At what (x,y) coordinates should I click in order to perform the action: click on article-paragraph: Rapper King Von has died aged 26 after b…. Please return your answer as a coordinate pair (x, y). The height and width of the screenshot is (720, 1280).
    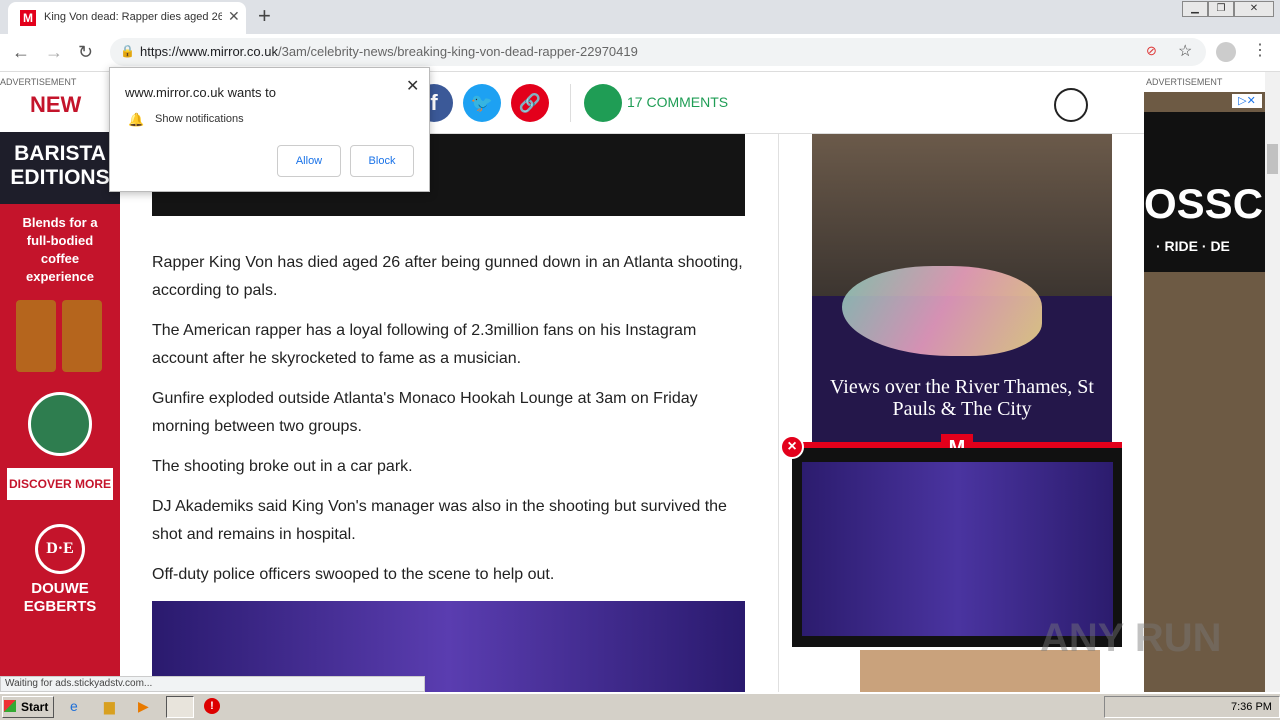
    Looking at the image, I should click on (447, 276).